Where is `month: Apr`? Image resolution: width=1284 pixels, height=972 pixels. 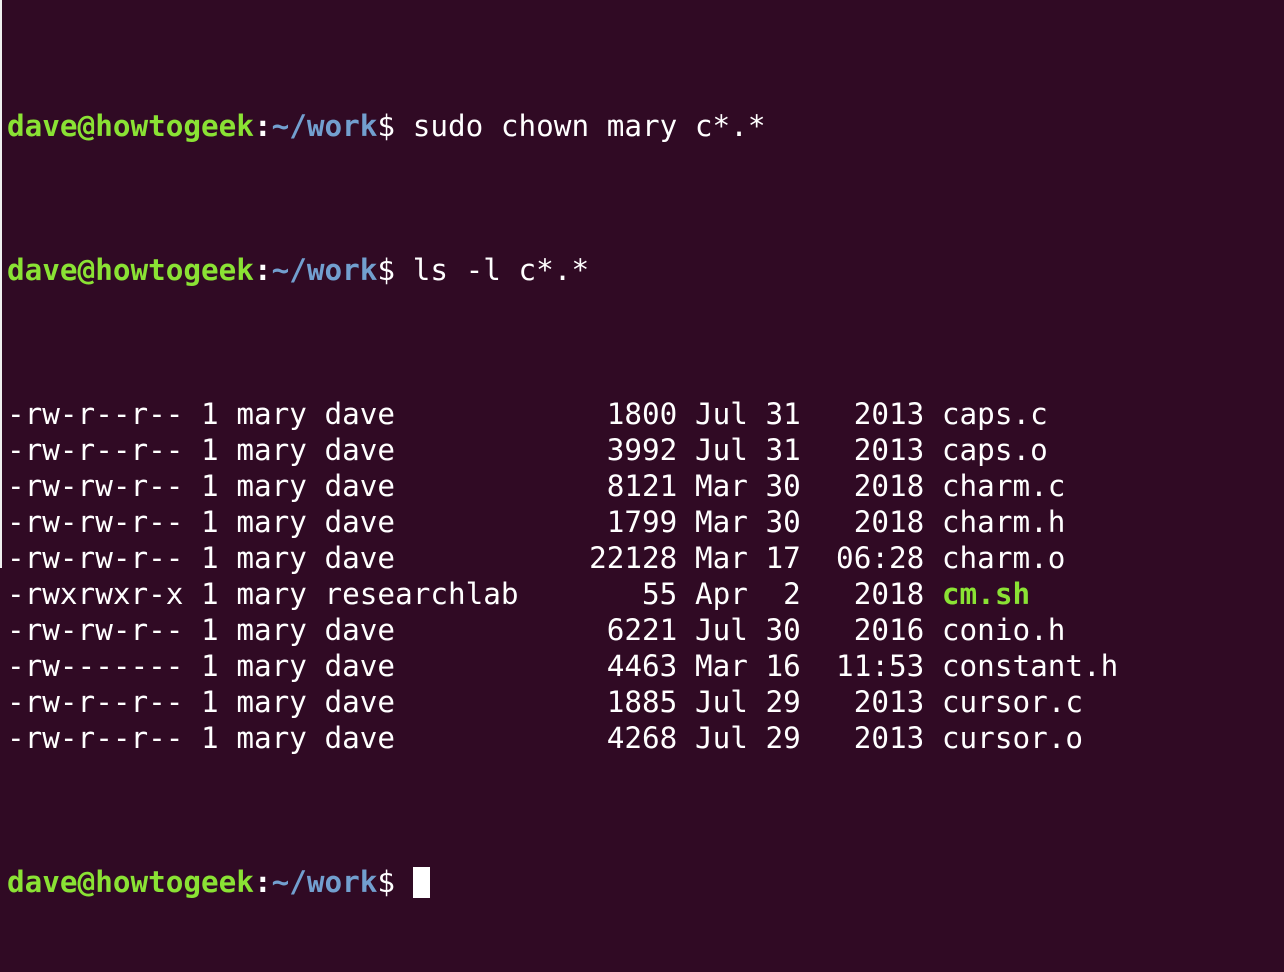
month: Apr is located at coordinates (721, 594).